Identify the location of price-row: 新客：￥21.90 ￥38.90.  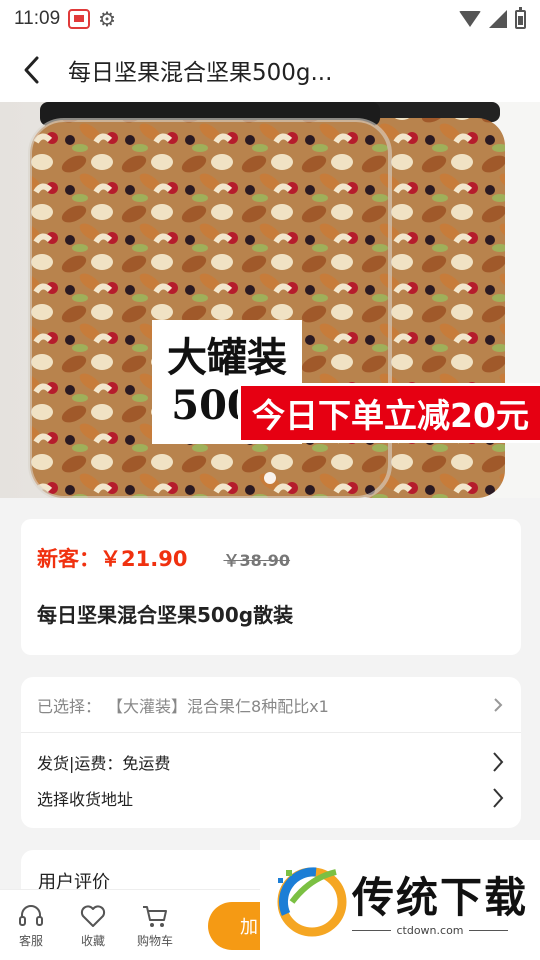
(271, 558).